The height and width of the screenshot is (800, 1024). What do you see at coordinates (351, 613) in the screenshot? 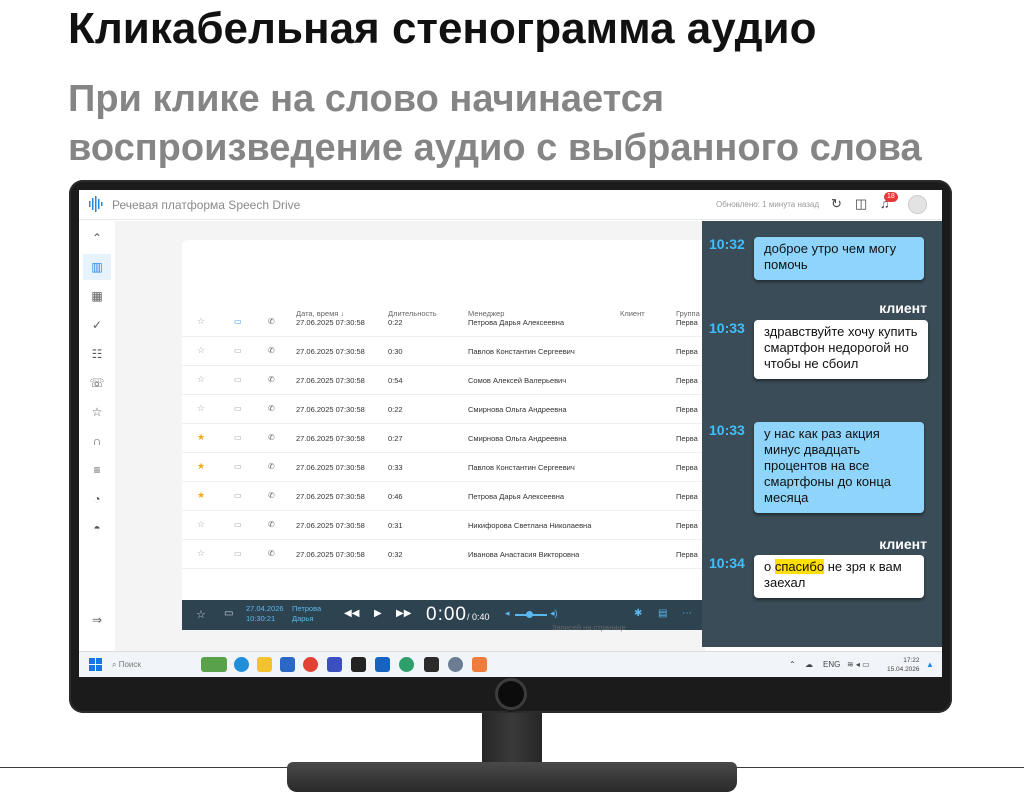
I see `rewind-icon: ◀◀` at bounding box center [351, 613].